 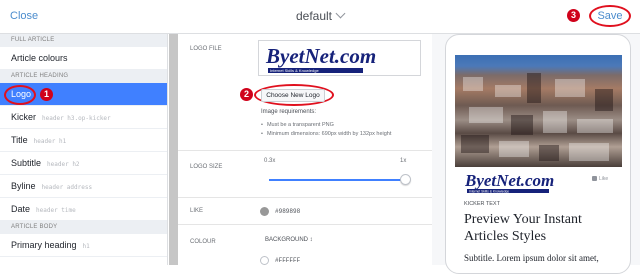 What do you see at coordinates (39, 58) in the screenshot?
I see `sidebar-item-label: Article colours` at bounding box center [39, 58].